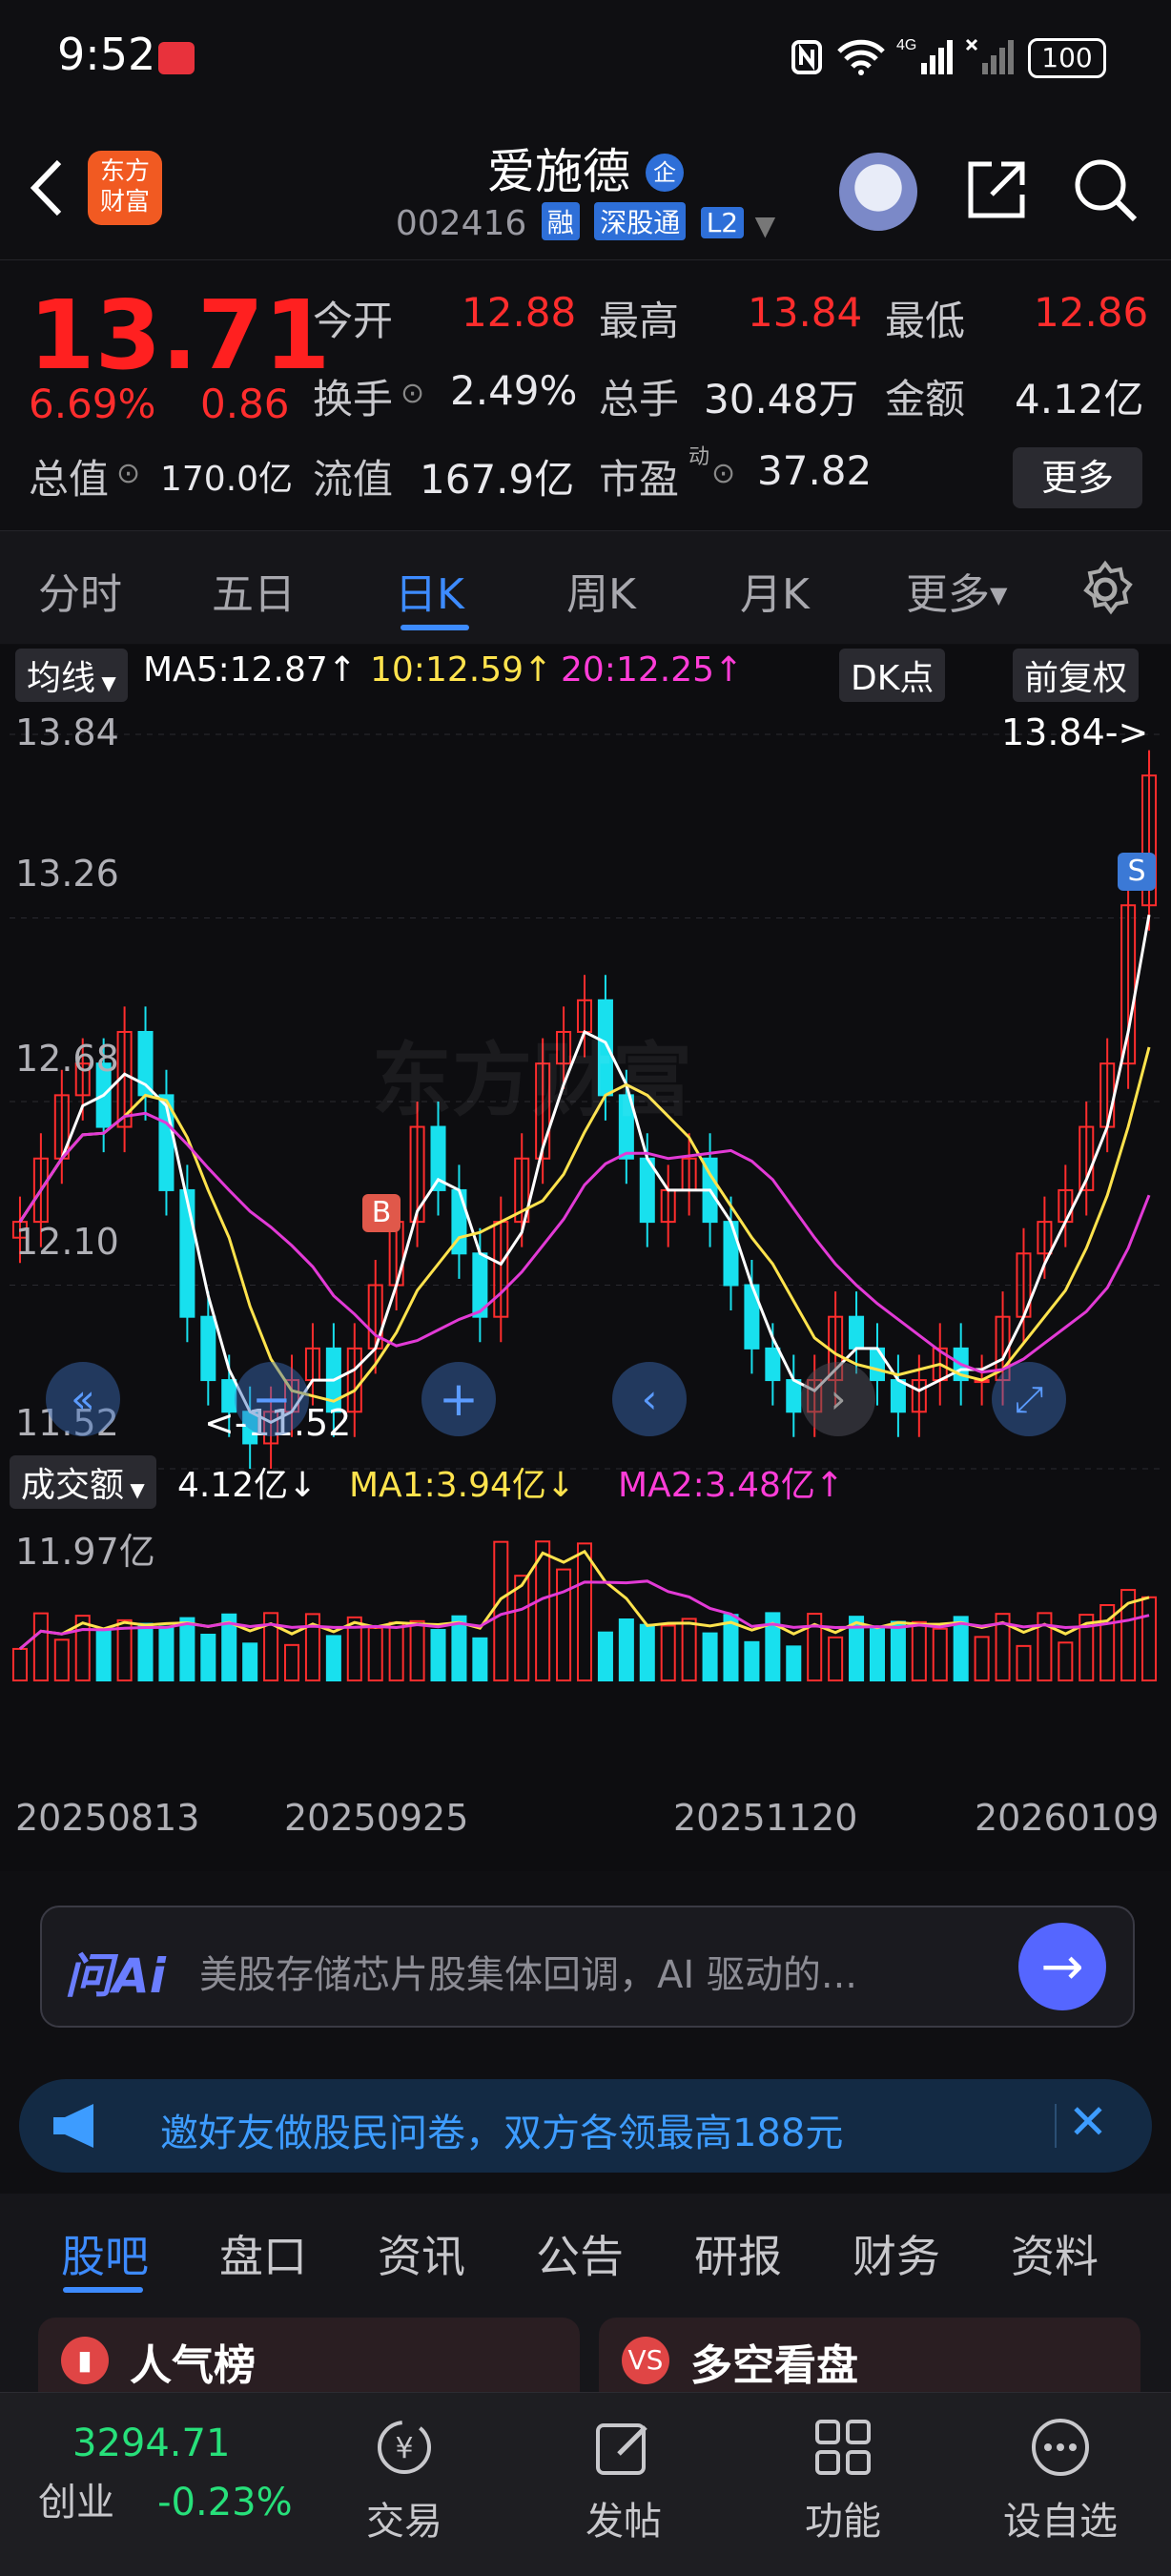 The width and height of the screenshot is (1171, 2576). Describe the element at coordinates (381, 1213) in the screenshot. I see `buy-signal-marker: B` at that location.